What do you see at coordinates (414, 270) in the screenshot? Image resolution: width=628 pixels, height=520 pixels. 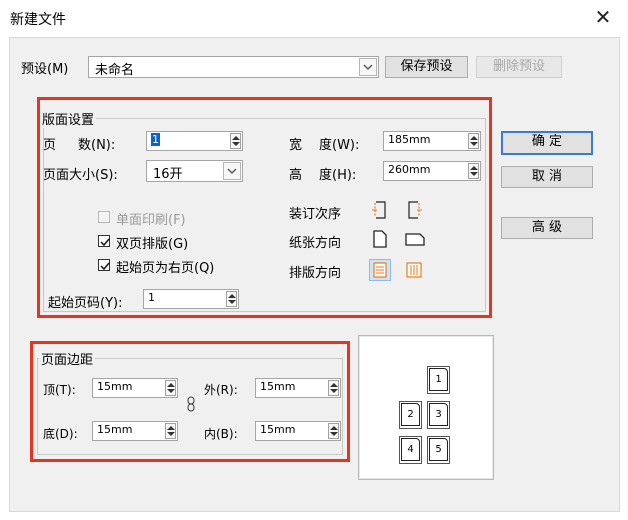 I see `vertical-text-icon` at bounding box center [414, 270].